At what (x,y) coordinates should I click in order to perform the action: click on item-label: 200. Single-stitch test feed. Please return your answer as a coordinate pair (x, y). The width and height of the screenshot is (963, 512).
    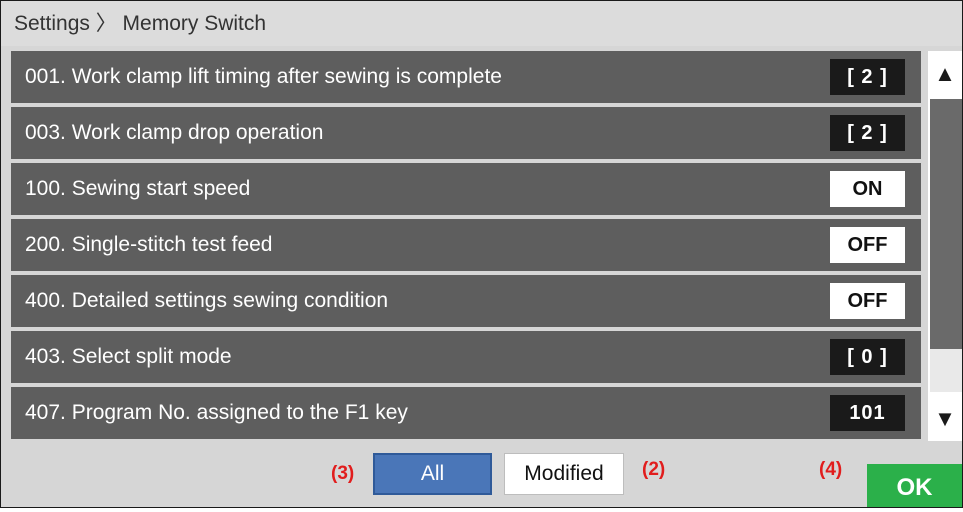
    Looking at the image, I should click on (149, 244).